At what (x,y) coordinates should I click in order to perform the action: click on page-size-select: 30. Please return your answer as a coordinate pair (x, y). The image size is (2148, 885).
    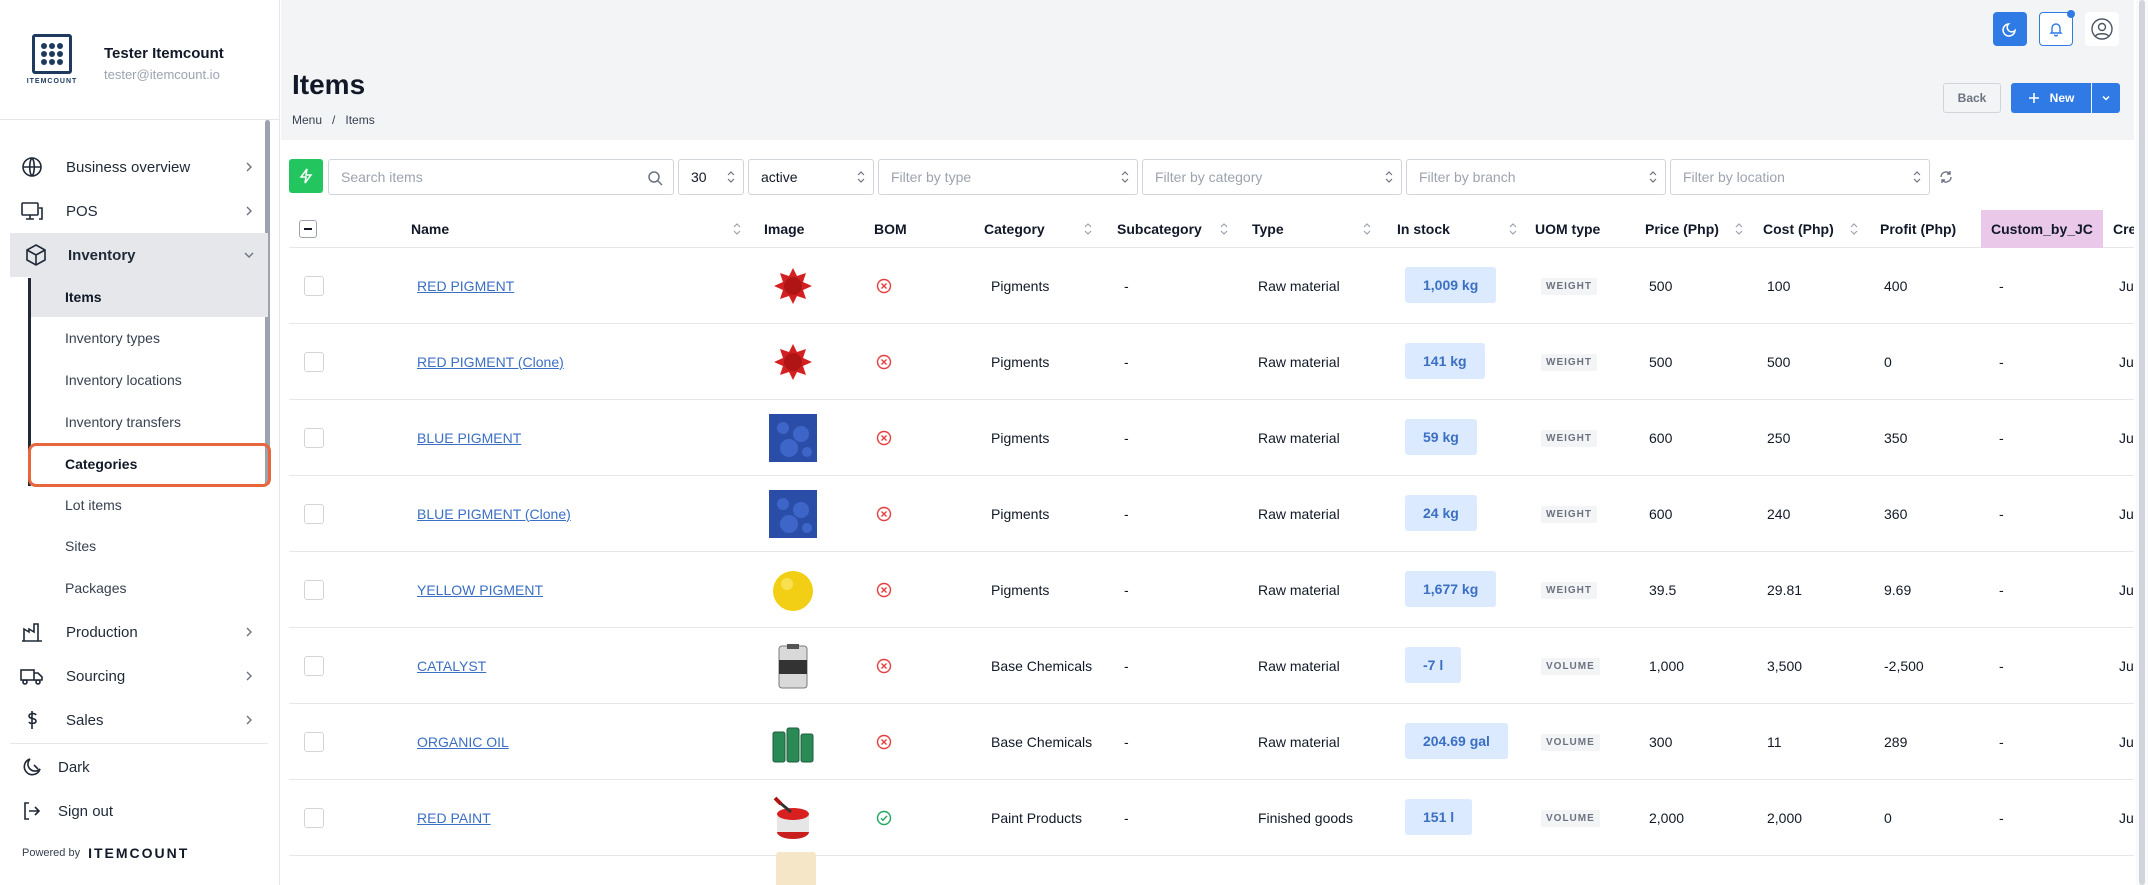
    Looking at the image, I should click on (711, 177).